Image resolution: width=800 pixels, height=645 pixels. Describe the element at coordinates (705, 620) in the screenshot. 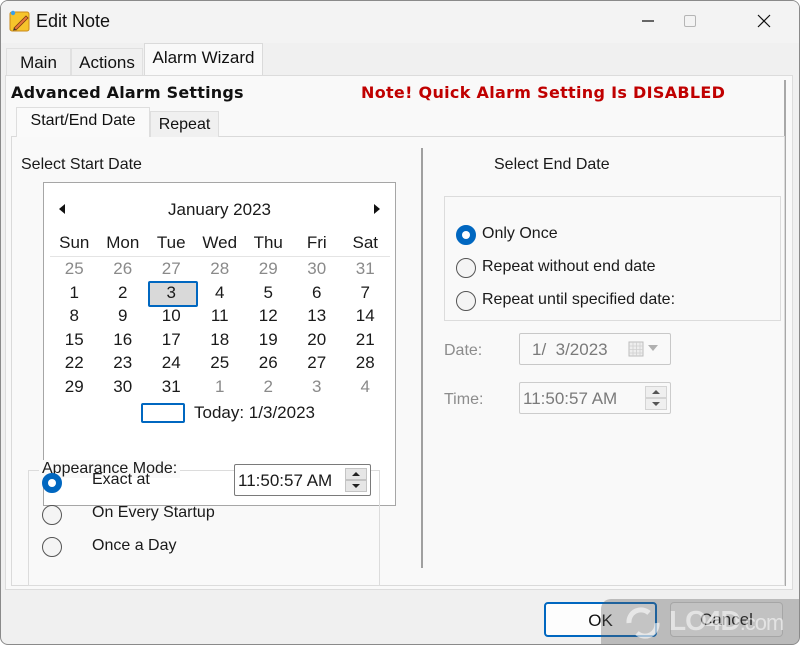

I see `watermark-brand: LO4D` at that location.